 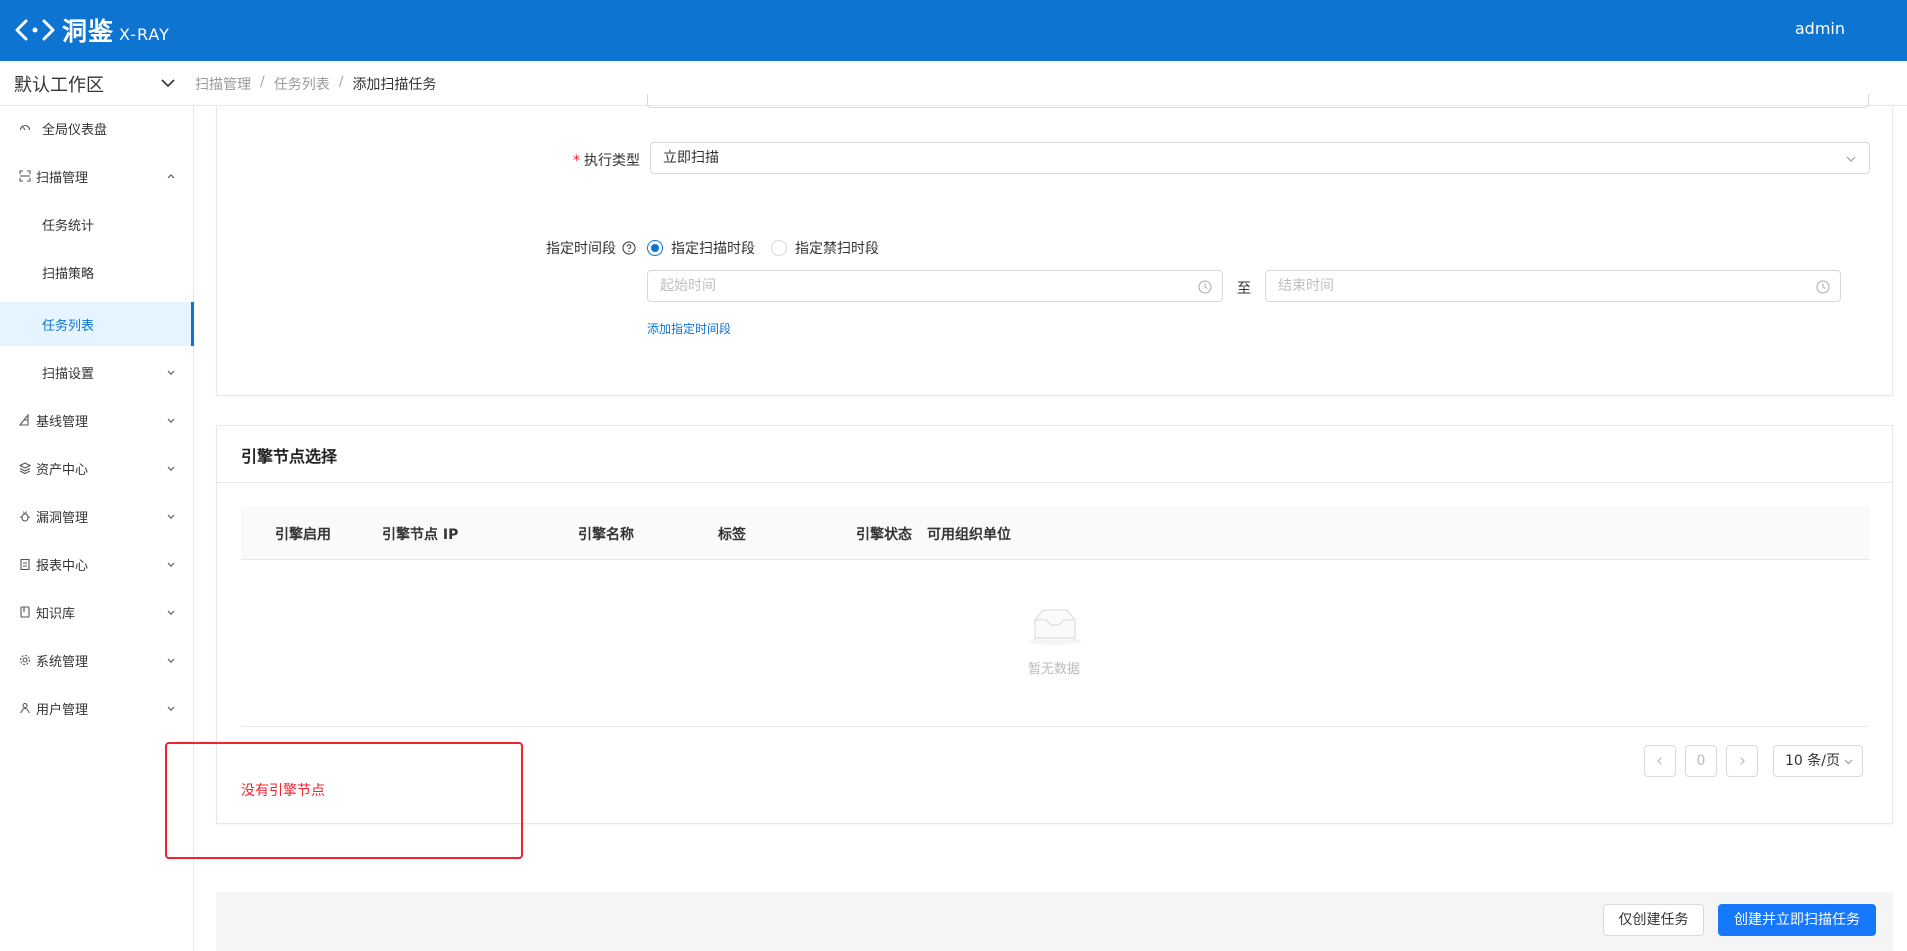 What do you see at coordinates (588, 248) in the screenshot?
I see `period-label: 指定时间段` at bounding box center [588, 248].